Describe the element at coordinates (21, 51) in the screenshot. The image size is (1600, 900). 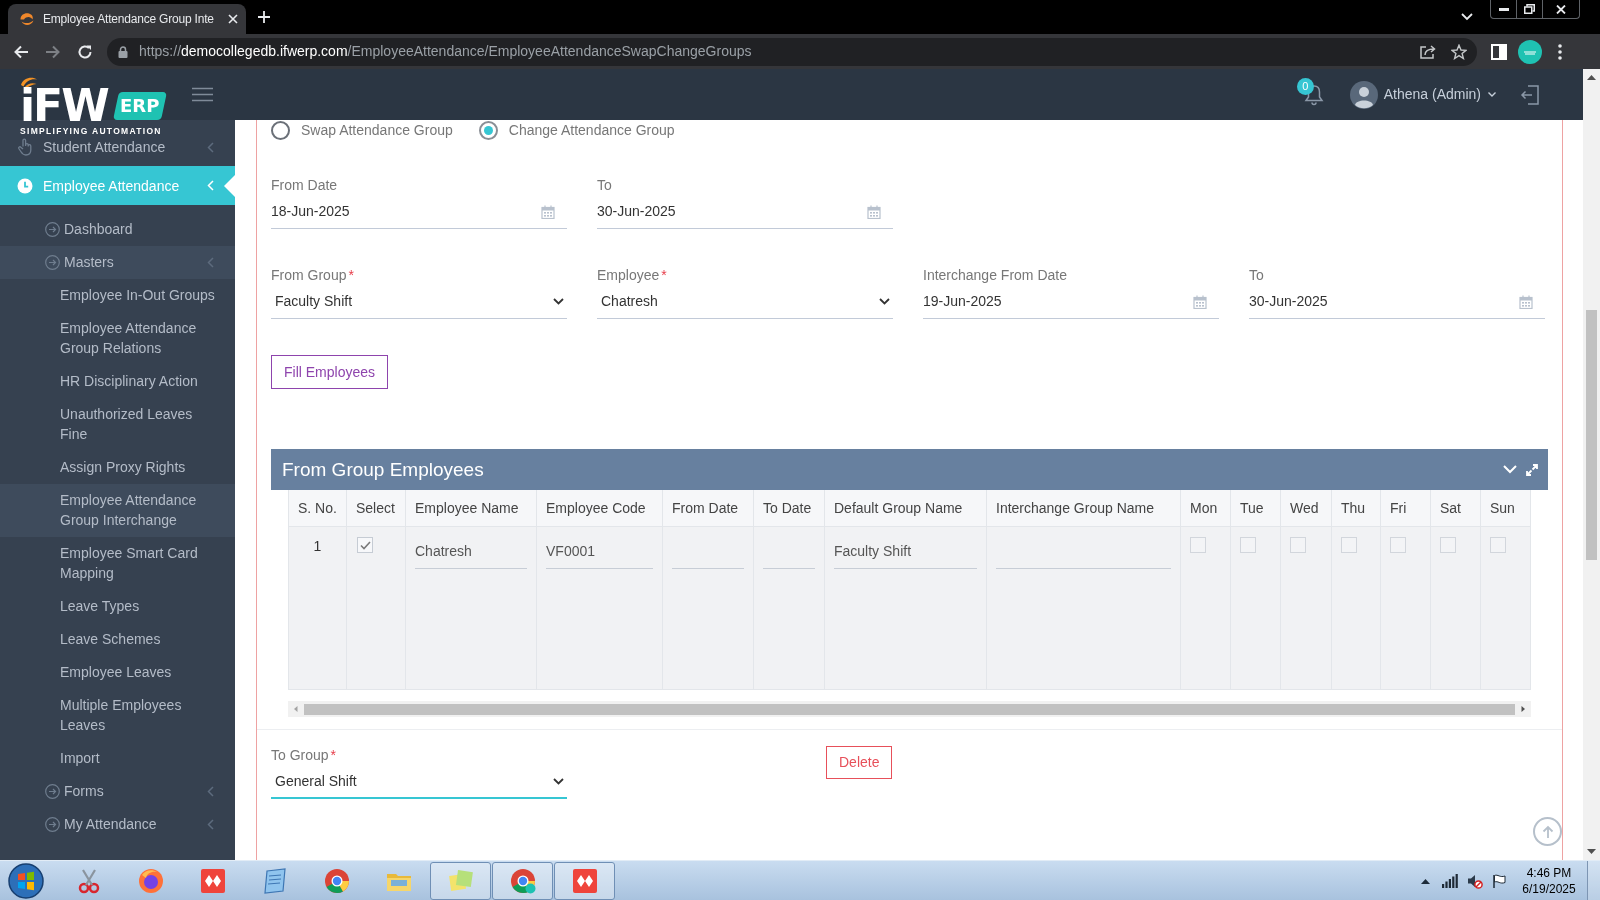
I see `back-icon` at that location.